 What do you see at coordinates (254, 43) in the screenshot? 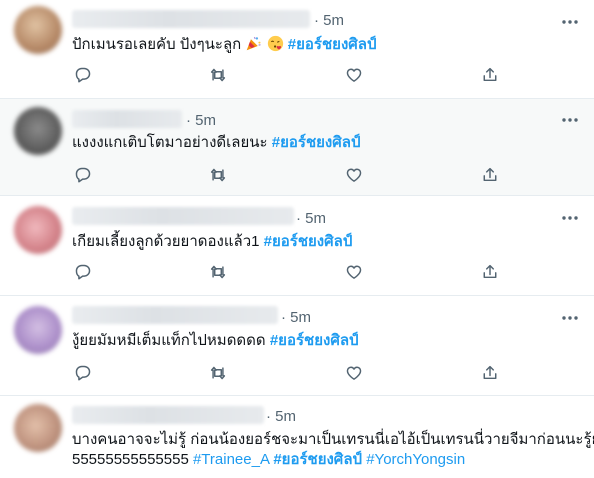
I see `party-popper-icon` at bounding box center [254, 43].